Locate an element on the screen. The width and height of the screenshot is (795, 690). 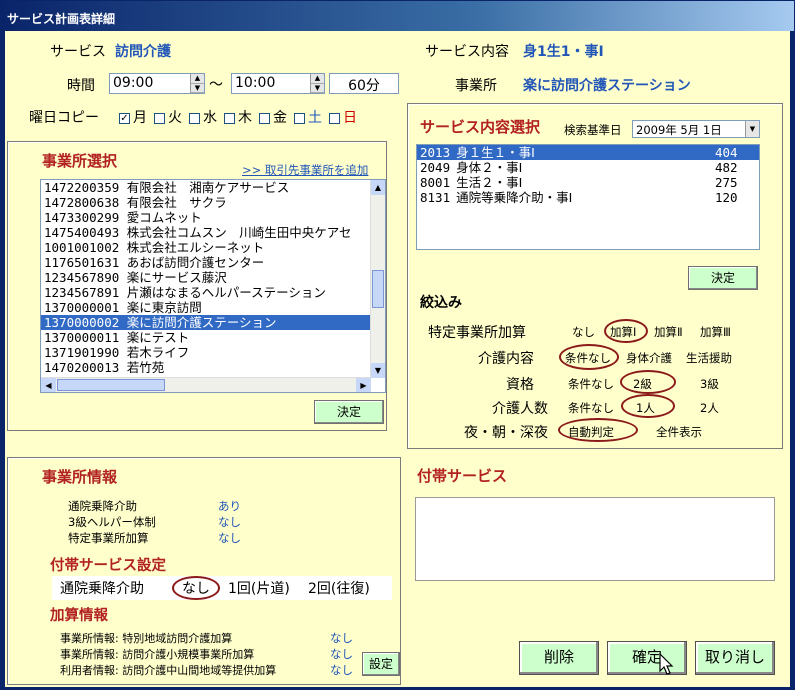
list-item: 8001 生活２・事Ⅰ 275 is located at coordinates (588, 182).